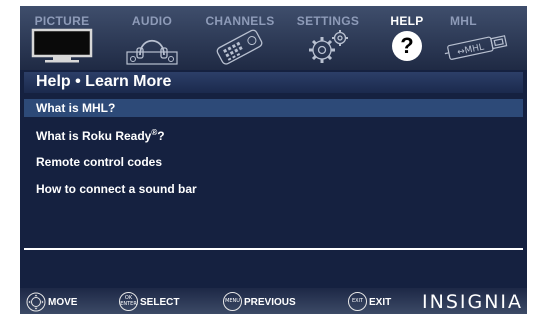 The height and width of the screenshot is (318, 545). I want to click on menu-item-suffix: ?, so click(161, 136).